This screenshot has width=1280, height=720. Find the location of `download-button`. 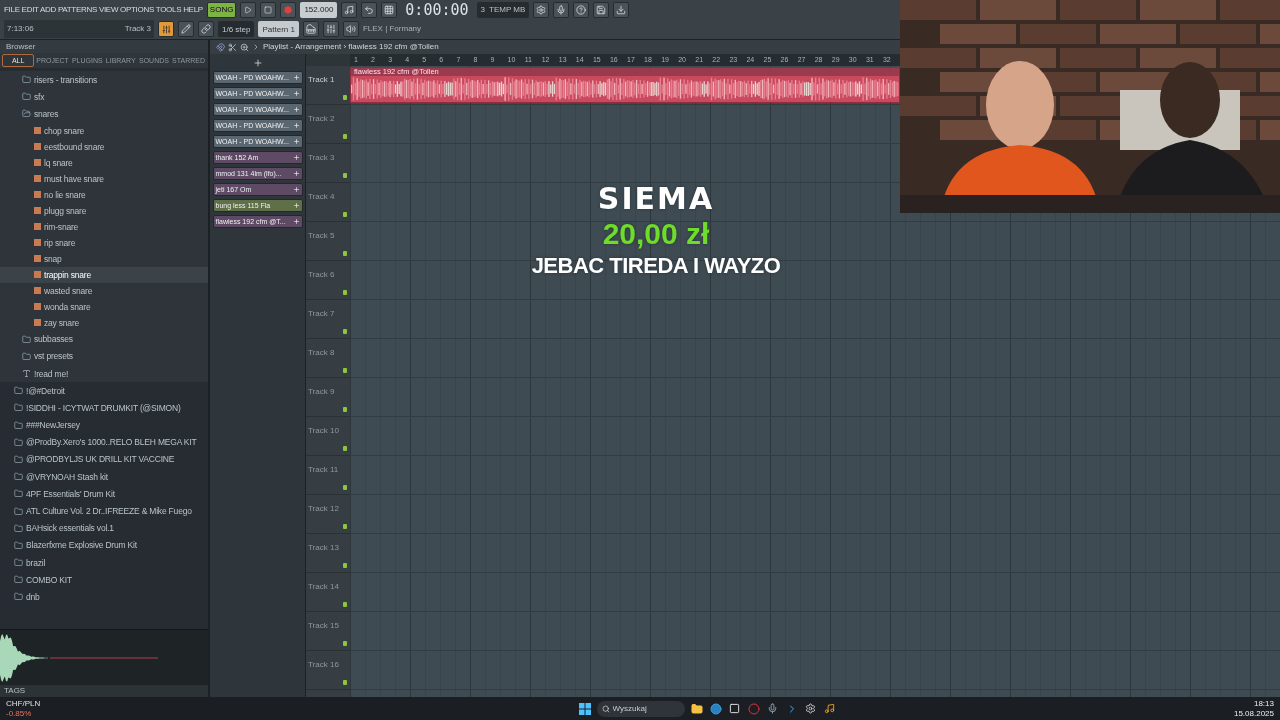

download-button is located at coordinates (621, 9).